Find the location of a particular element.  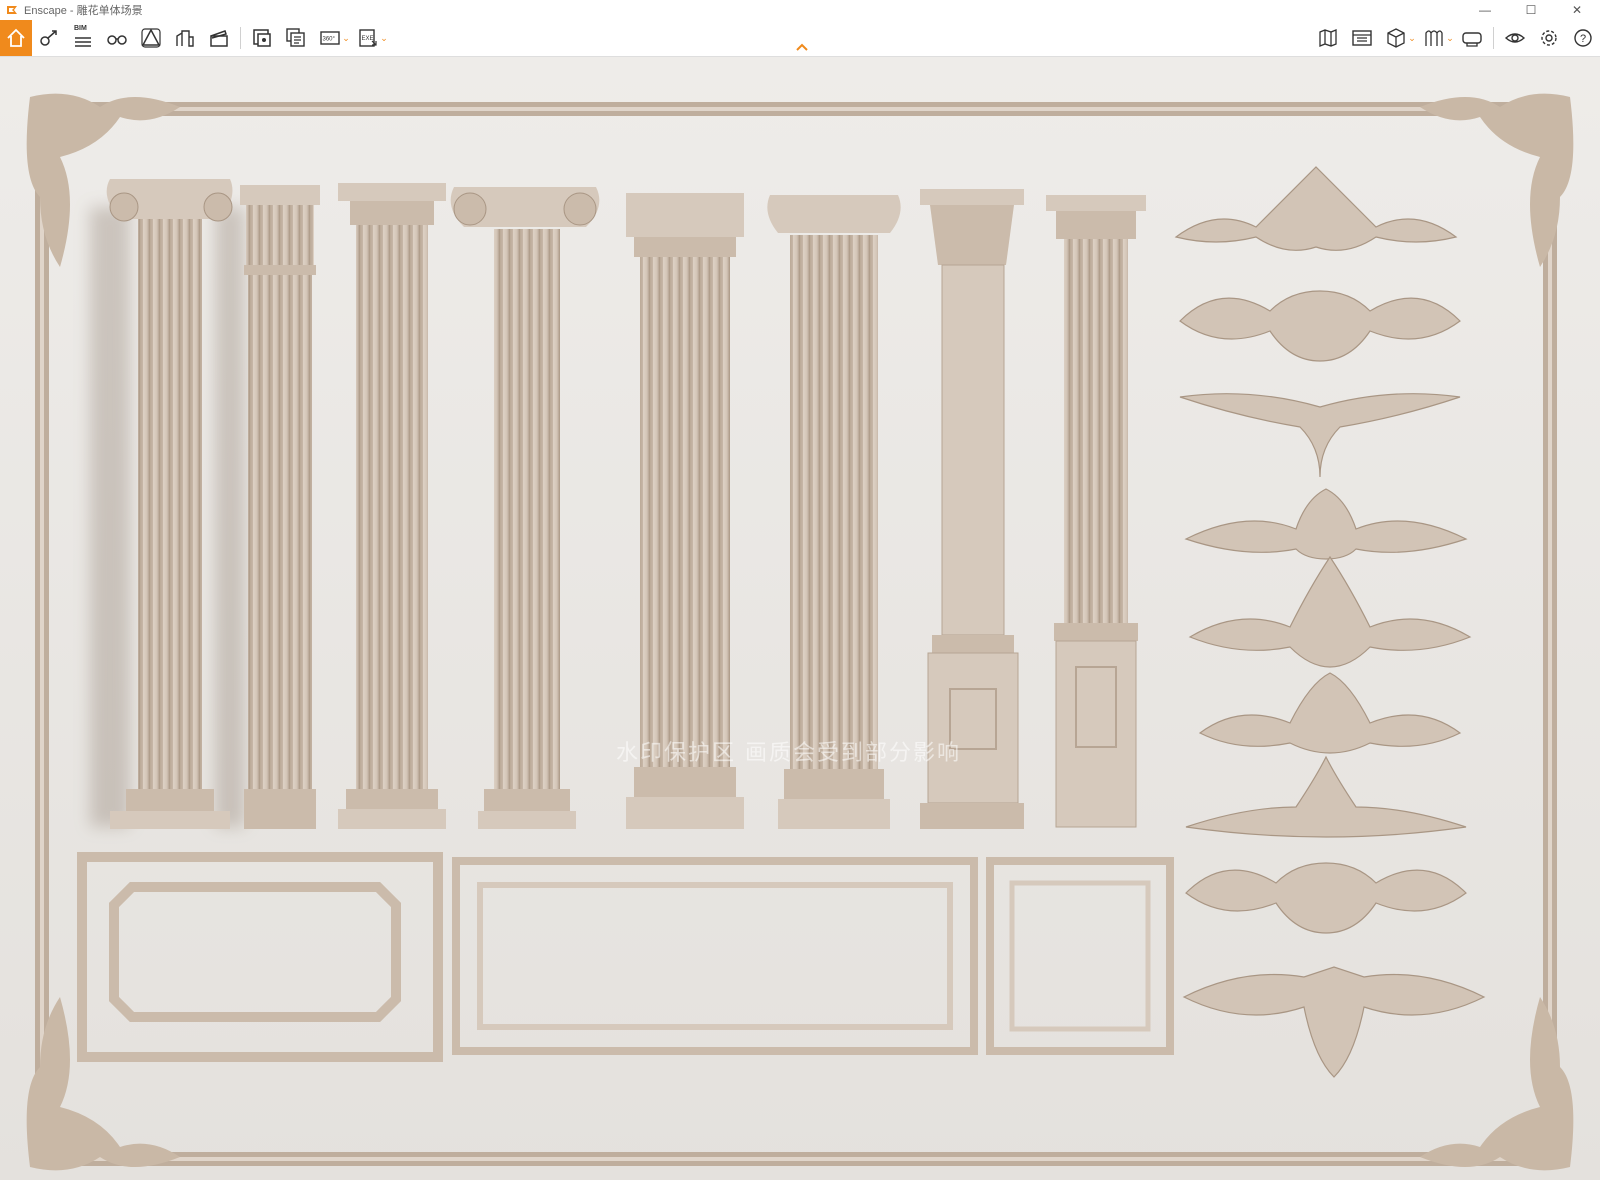

visual-settings-icon is located at coordinates (1515, 38).